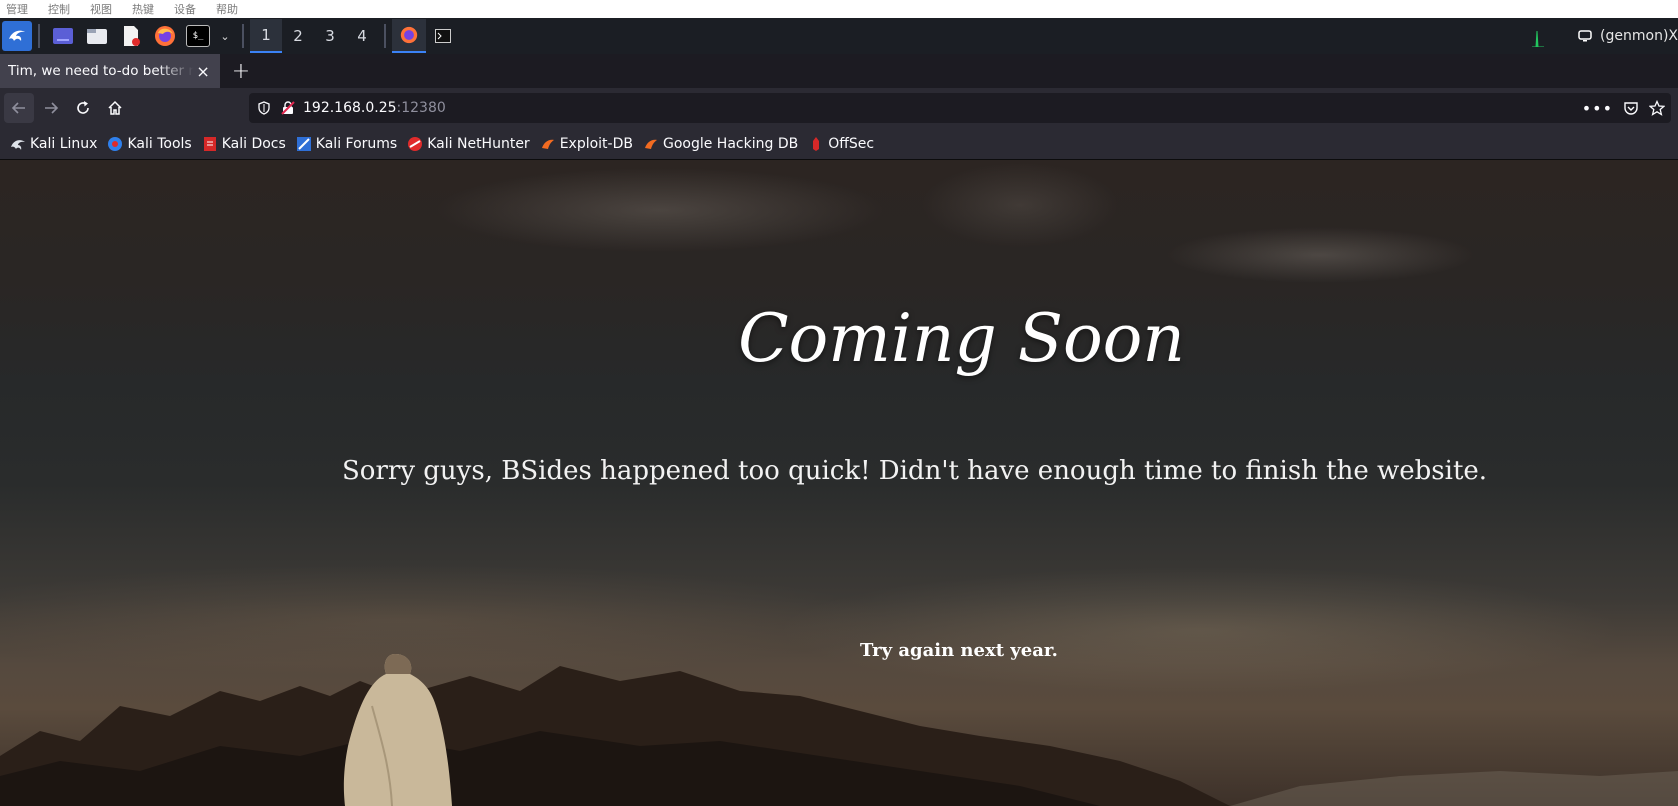 Image resolution: width=1678 pixels, height=806 pixels. I want to click on bookmark-kali-linux: Kali Linux, so click(53, 144).